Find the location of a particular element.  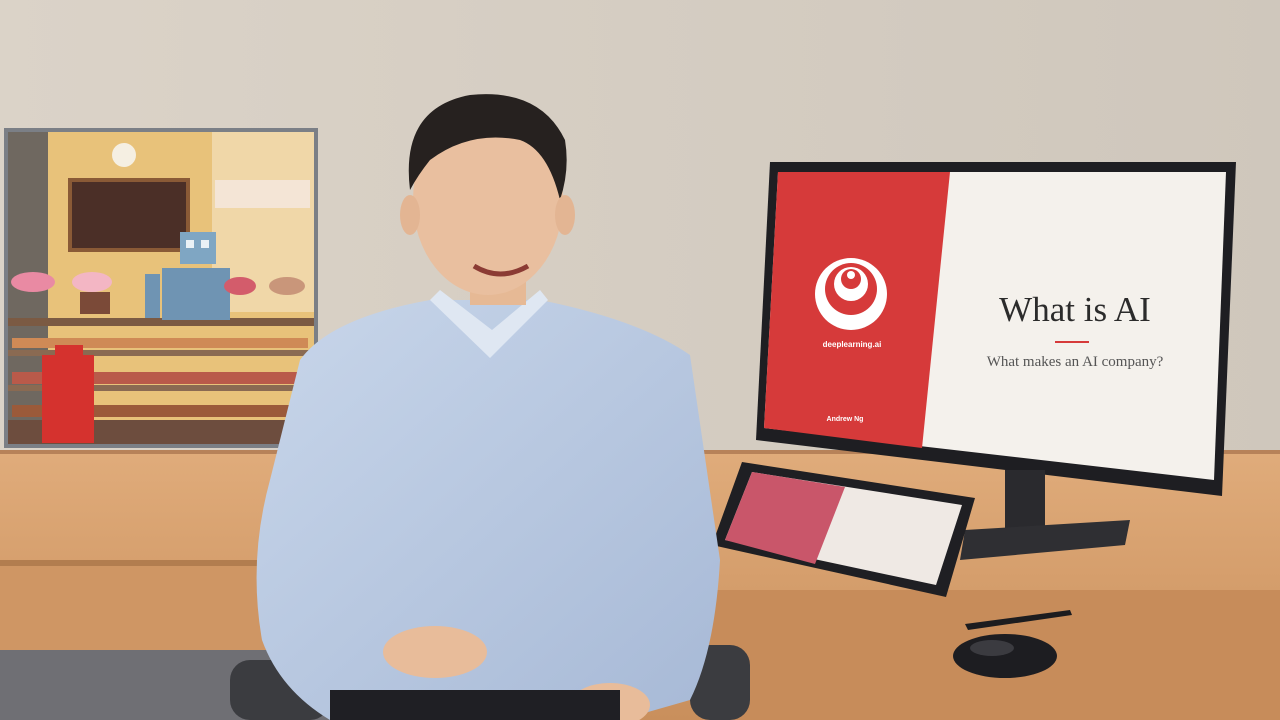

lamp is located at coordinates (124, 155).